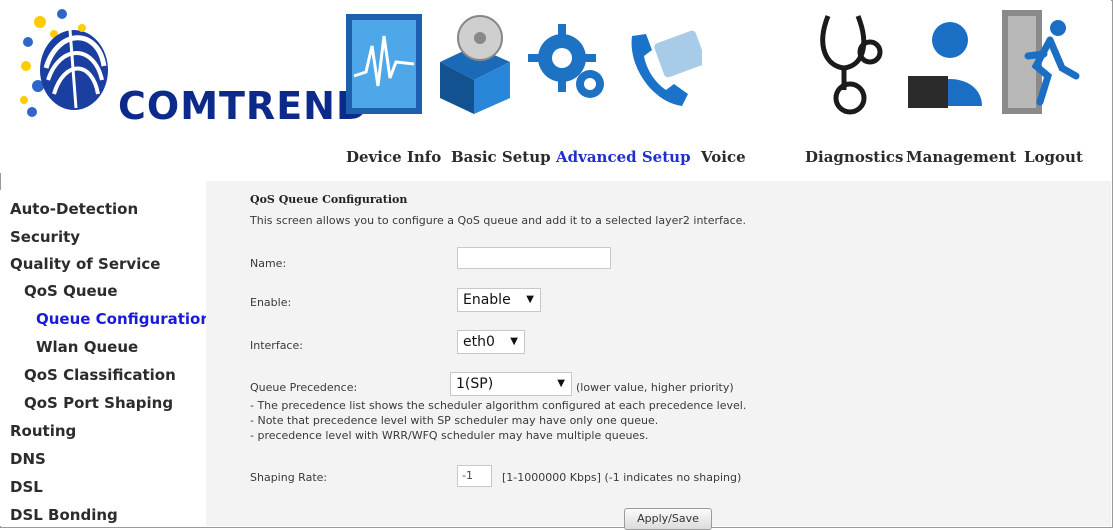  Describe the element at coordinates (723, 157) in the screenshot. I see `nav-voice: Voice` at that location.